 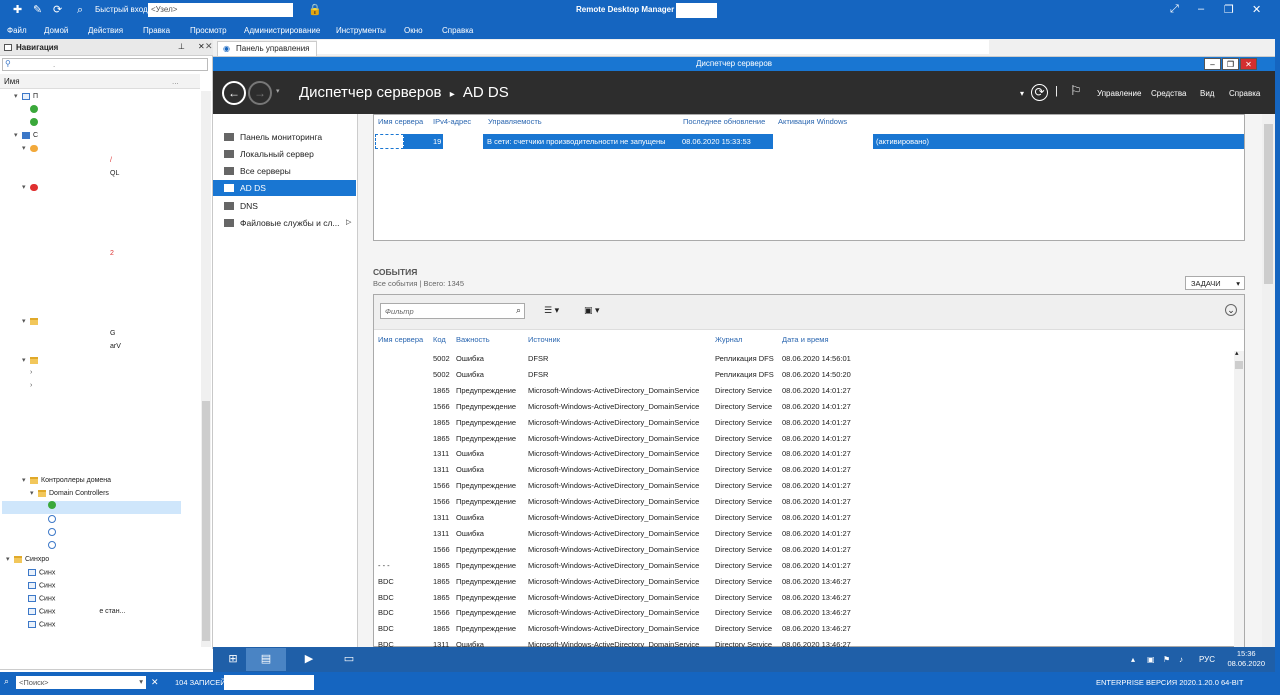 What do you see at coordinates (26, 98) in the screenshot?
I see `tree-item: ▾ П` at bounding box center [26, 98].